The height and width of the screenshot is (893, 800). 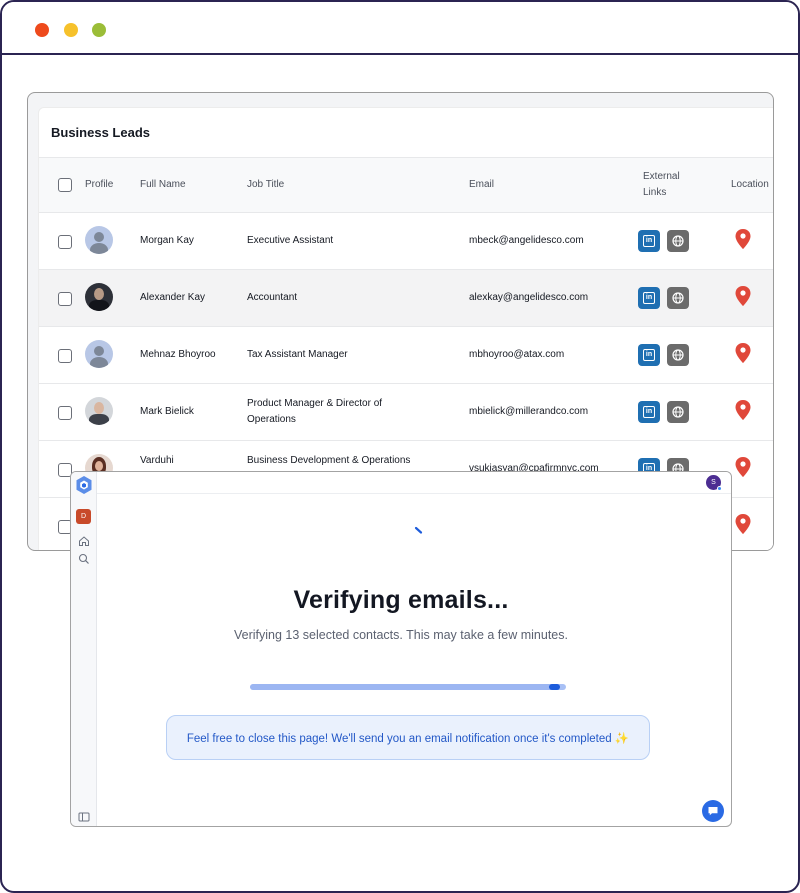 What do you see at coordinates (315, 403) in the screenshot?
I see `lead-job-title-line1: Product Manager & Director of` at bounding box center [315, 403].